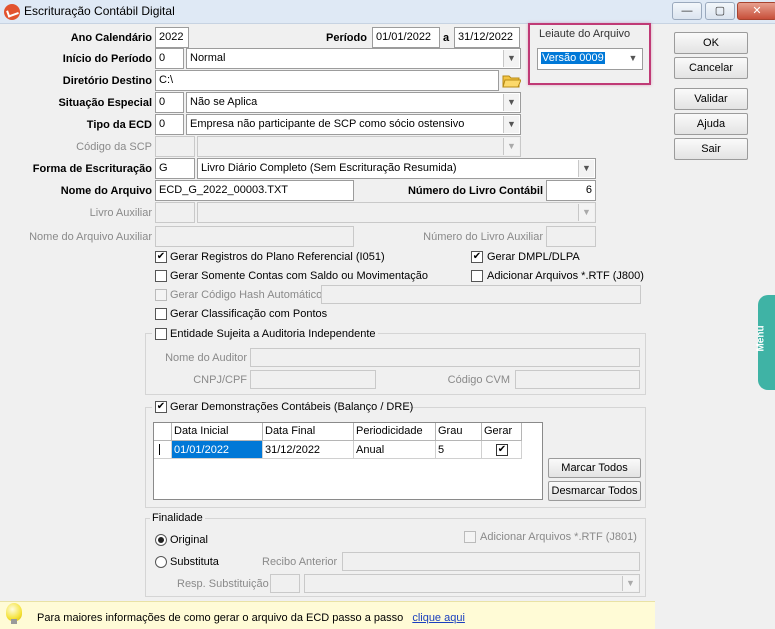 The width and height of the screenshot is (775, 629). What do you see at coordinates (472, 583) in the screenshot?
I see `resp-substituicao-select: ▼` at bounding box center [472, 583].